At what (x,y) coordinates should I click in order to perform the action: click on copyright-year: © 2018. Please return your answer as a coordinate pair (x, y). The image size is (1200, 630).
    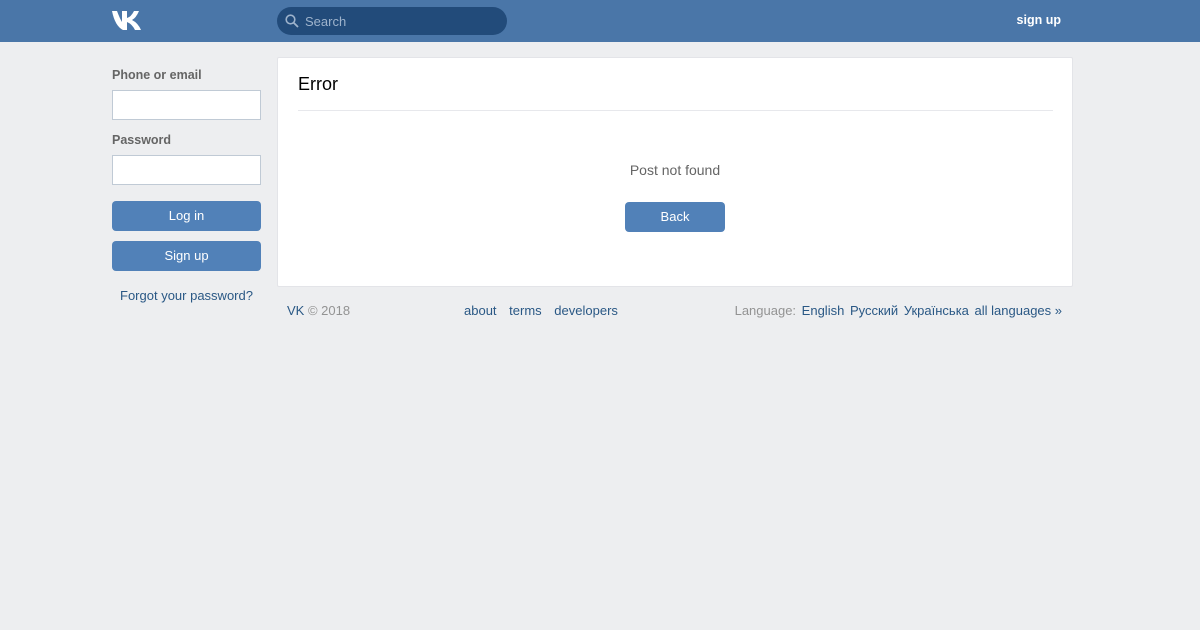
    Looking at the image, I should click on (329, 310).